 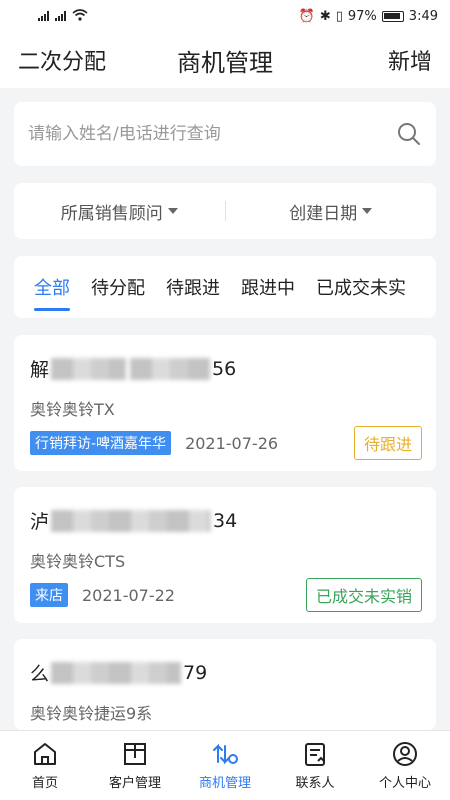 What do you see at coordinates (43, 16) in the screenshot?
I see `signal-icon` at bounding box center [43, 16].